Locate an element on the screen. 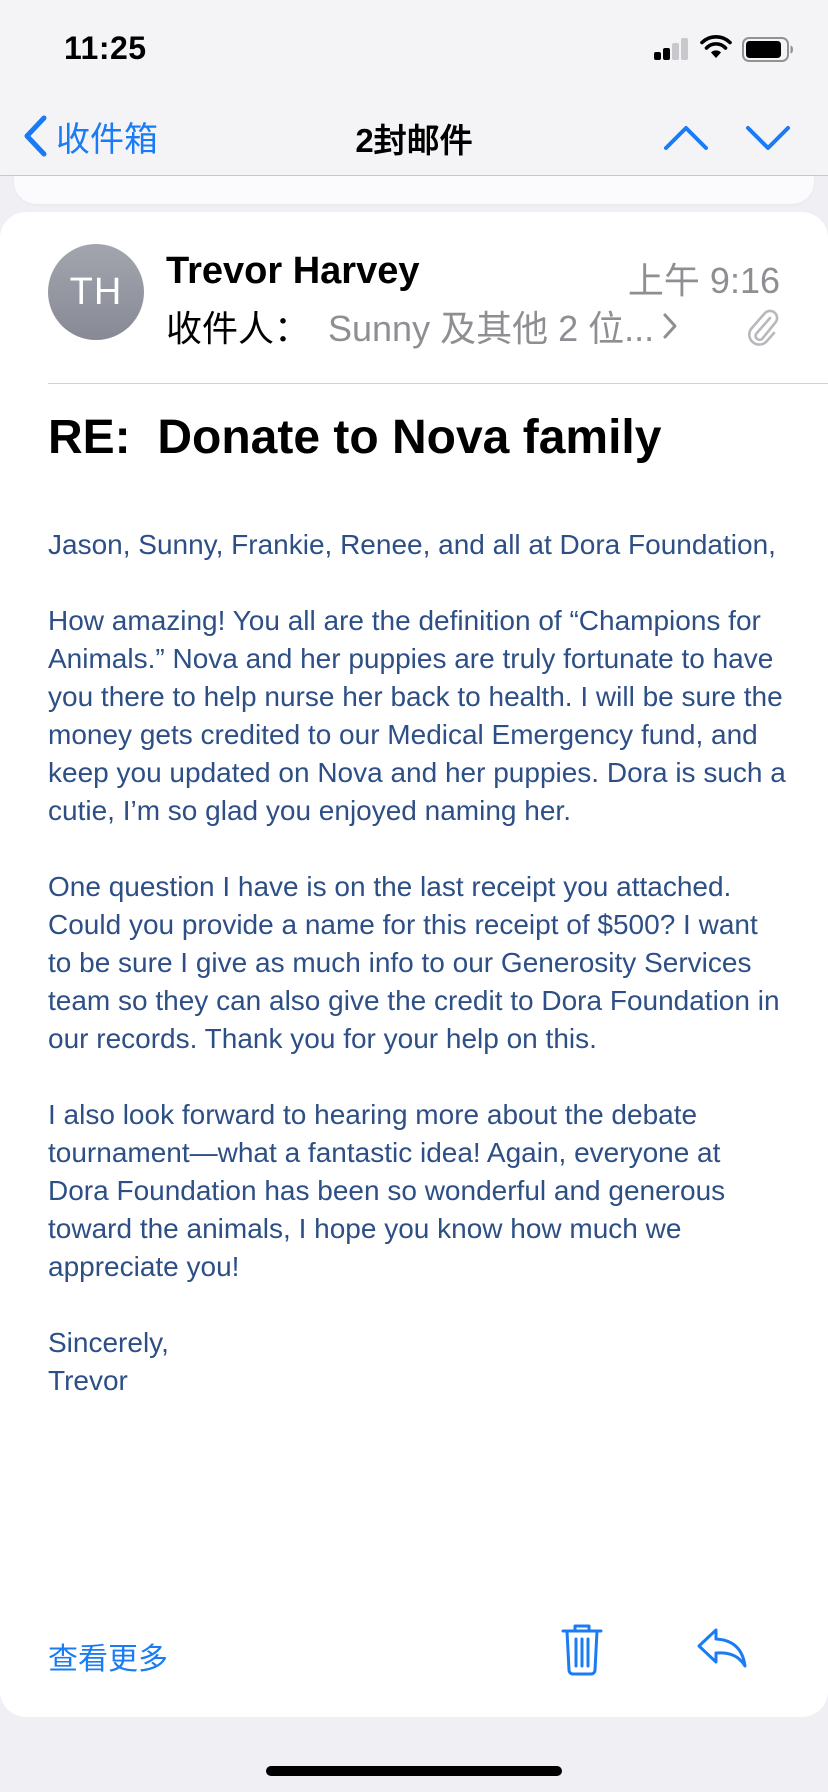 The width and height of the screenshot is (828, 1792). signature: Trevor is located at coordinates (88, 1380).